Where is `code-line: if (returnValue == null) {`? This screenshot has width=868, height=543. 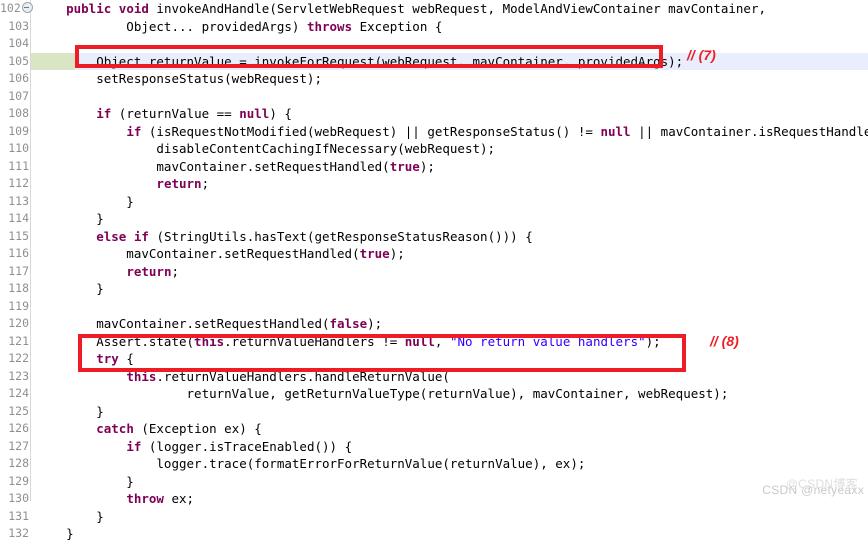
code-line: if (returnValue == null) { is located at coordinates (449, 114).